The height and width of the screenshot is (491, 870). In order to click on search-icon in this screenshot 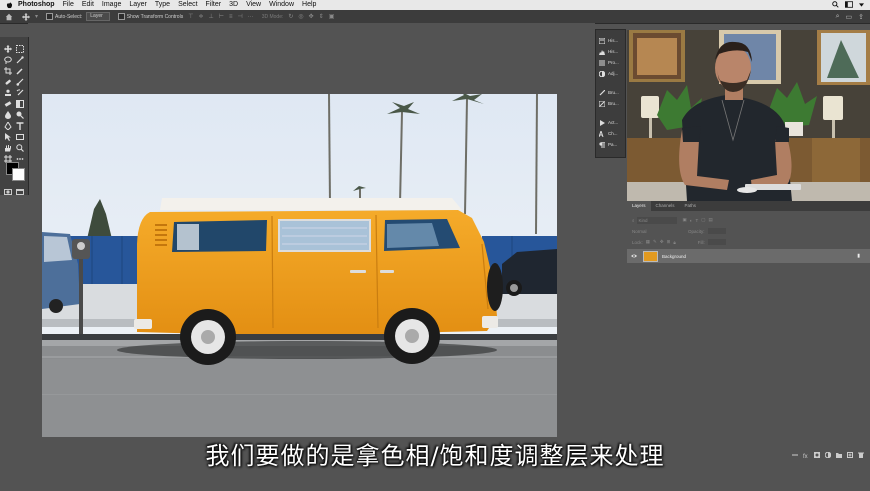, I will do `click(835, 5)`.